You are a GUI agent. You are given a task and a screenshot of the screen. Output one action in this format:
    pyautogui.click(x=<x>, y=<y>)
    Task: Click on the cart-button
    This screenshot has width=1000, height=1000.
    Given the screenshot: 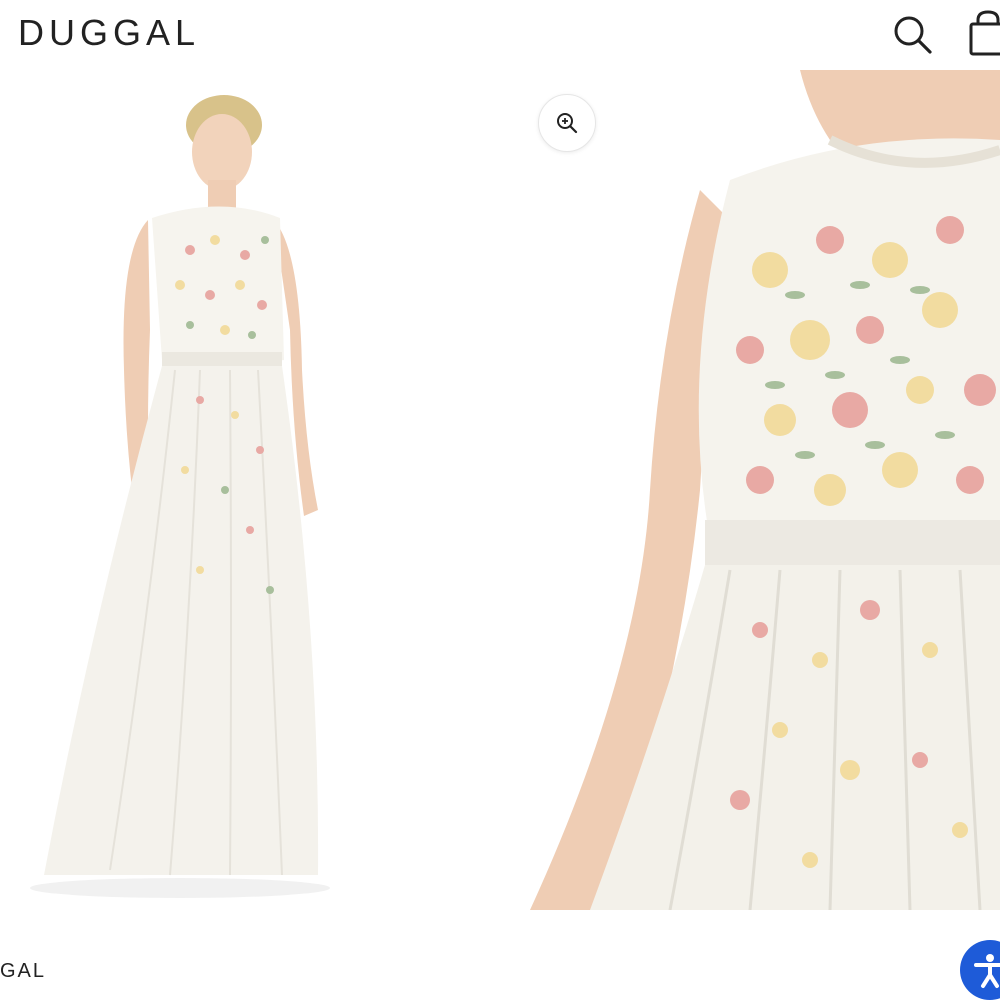 What is the action you would take?
    pyautogui.click(x=984, y=33)
    